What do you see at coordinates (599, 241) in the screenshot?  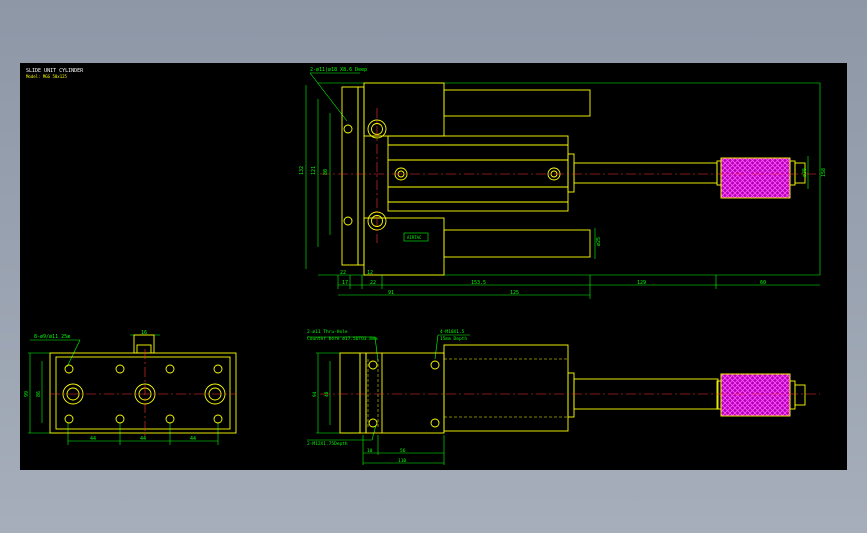 I see `dim-rod-side: ø25` at bounding box center [599, 241].